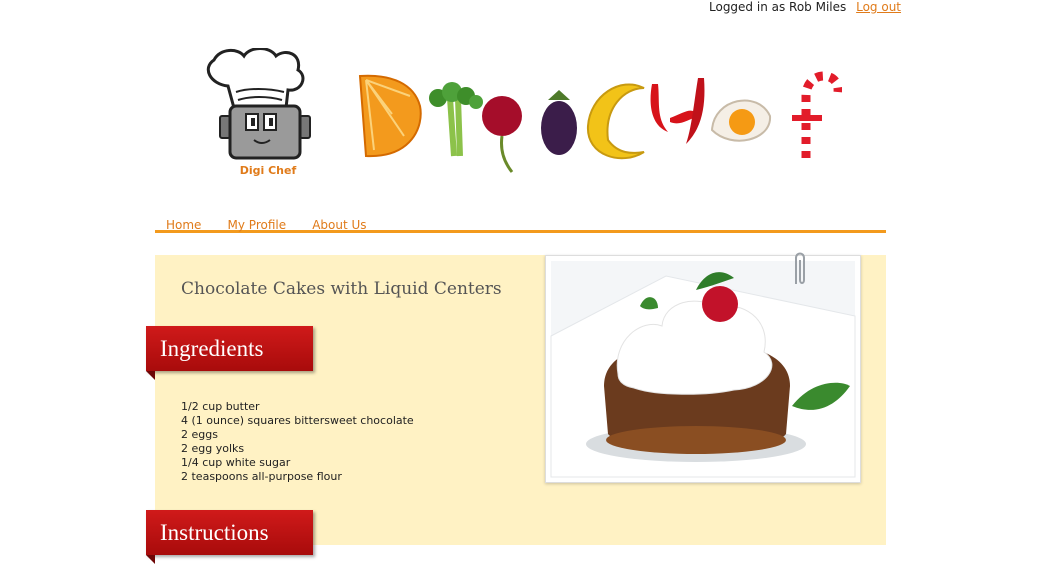 The height and width of the screenshot is (564, 1042). I want to click on nav-about-us: About Us, so click(339, 225).